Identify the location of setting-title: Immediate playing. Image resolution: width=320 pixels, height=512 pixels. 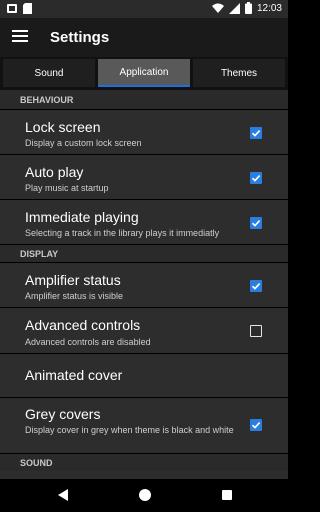
(82, 217).